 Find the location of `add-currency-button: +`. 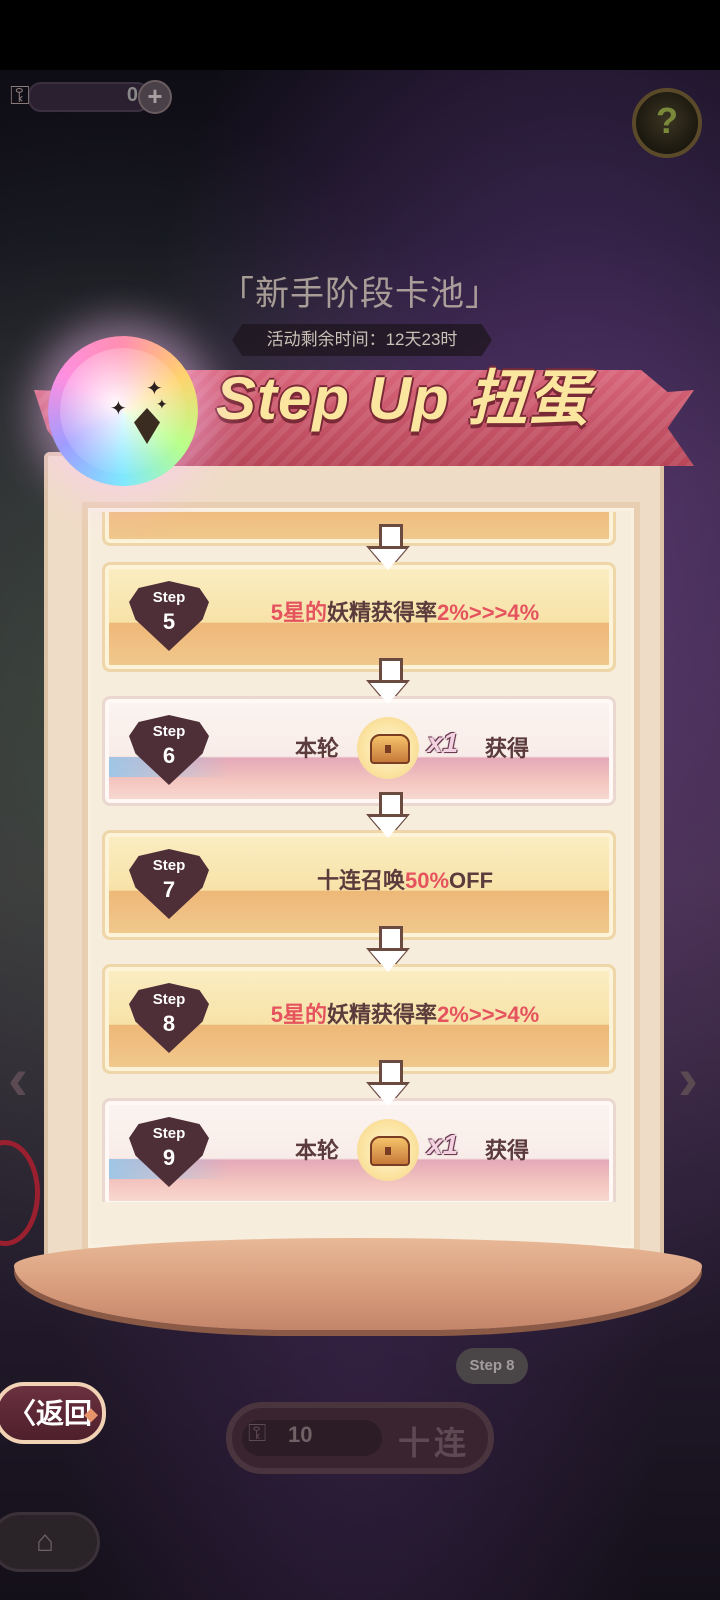

add-currency-button: + is located at coordinates (155, 97).